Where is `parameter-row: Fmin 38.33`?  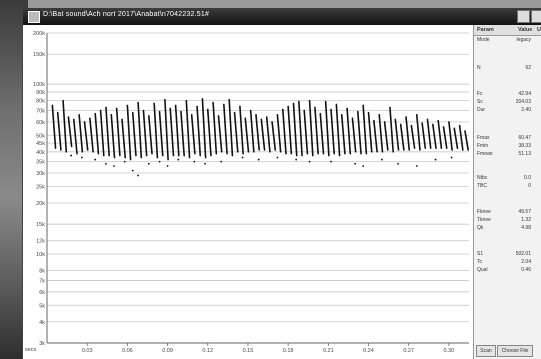 parameter-row: Fmin 38.33 is located at coordinates (507, 147).